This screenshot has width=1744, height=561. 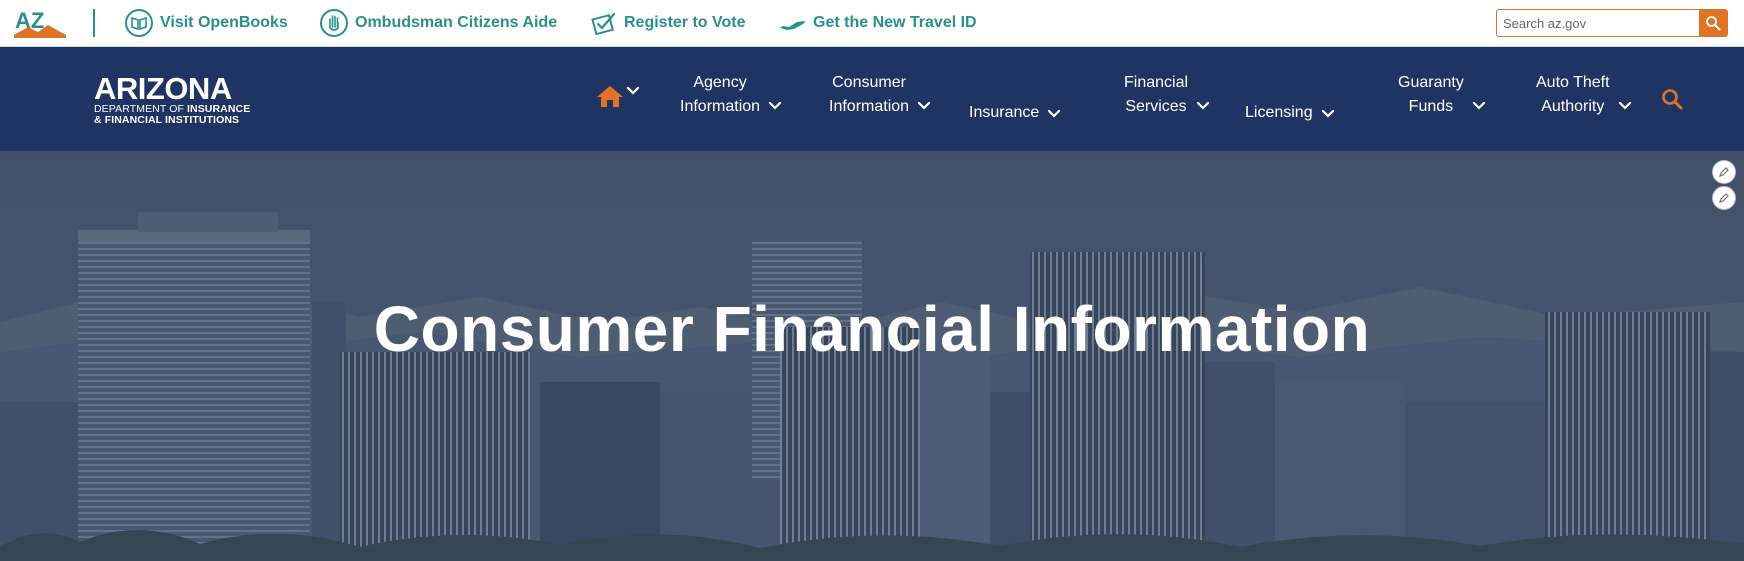 I want to click on airplane-icon, so click(x=792, y=23).